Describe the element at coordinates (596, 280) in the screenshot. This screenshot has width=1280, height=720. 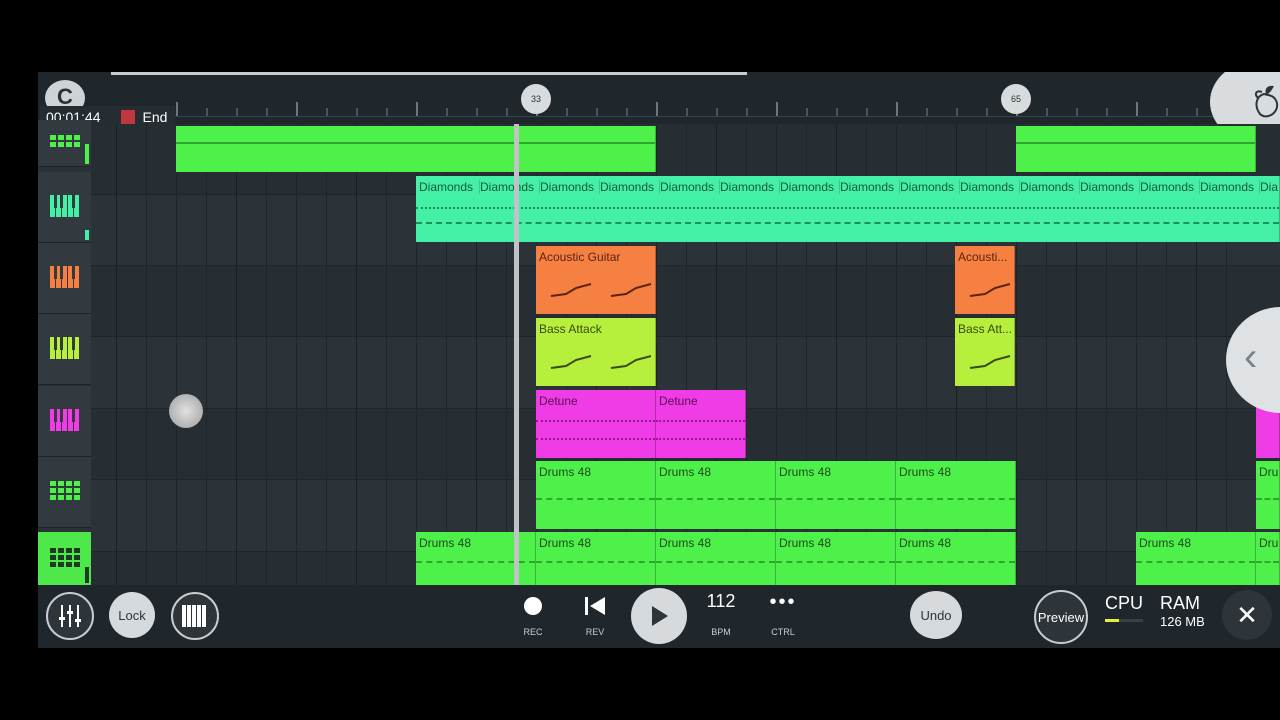
I see `acoustic-guitar-clip: Acoustic Guitar` at that location.